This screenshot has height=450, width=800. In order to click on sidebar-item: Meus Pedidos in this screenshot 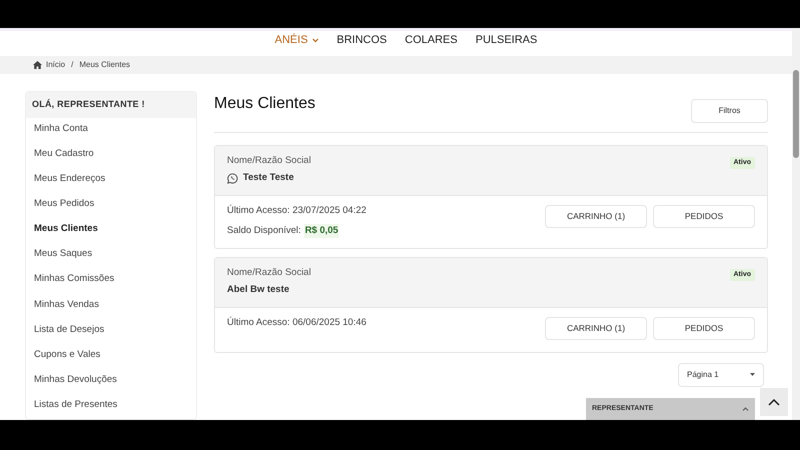, I will do `click(111, 205)`.